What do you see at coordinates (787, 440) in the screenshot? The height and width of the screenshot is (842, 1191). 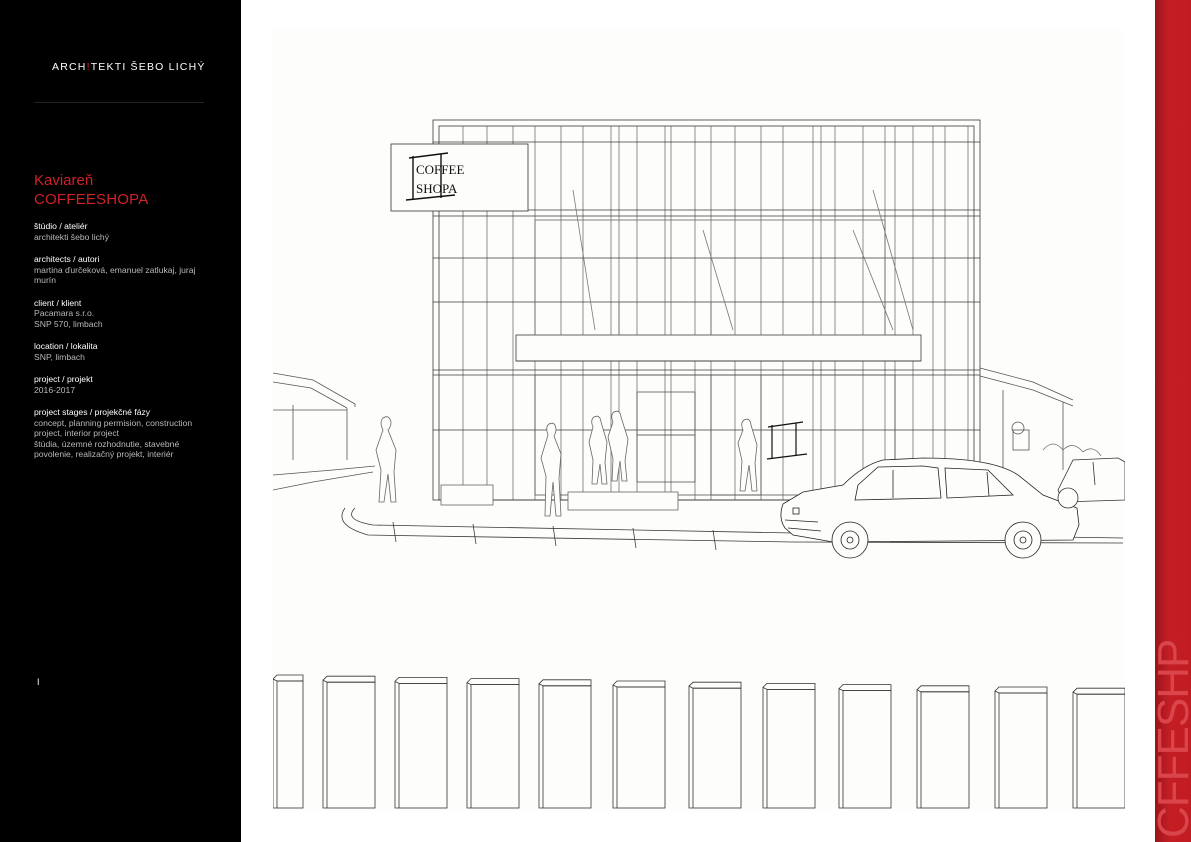 I see `window-sign` at bounding box center [787, 440].